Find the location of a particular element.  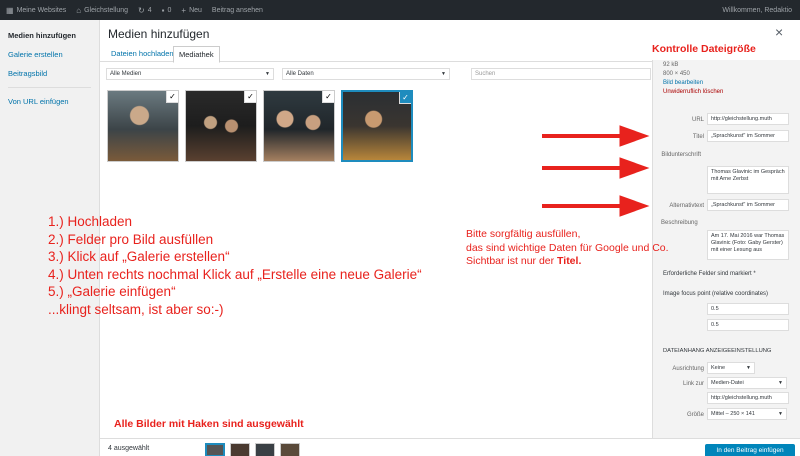

alt-text-label: Alternativtext is located at coordinates (686, 206).